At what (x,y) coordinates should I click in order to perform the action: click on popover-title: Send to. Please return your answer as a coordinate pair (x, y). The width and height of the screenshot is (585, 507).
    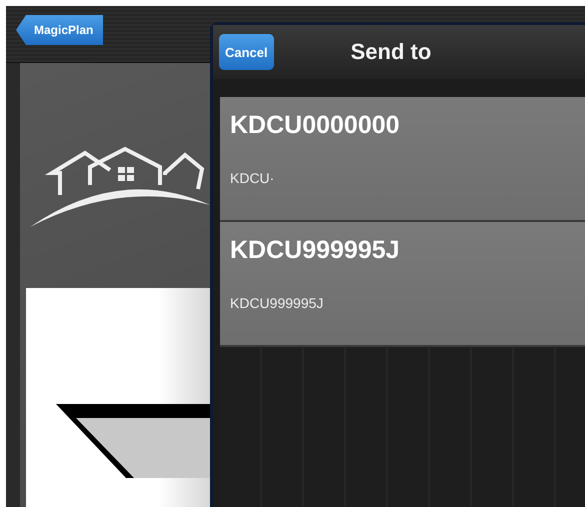
    Looking at the image, I should click on (391, 52).